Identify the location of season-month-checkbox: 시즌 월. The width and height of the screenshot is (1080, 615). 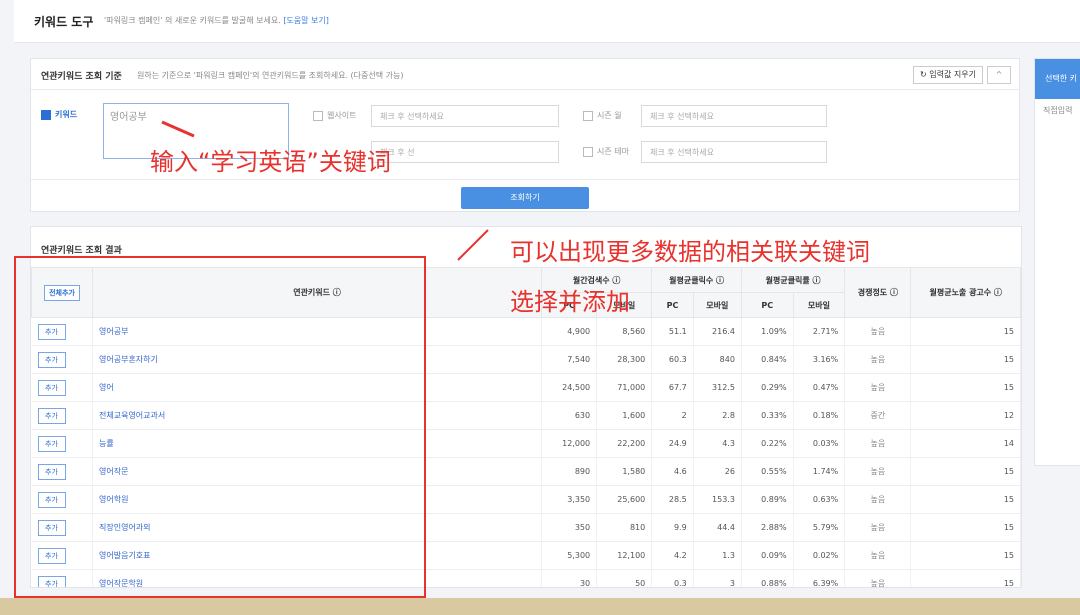
(602, 115).